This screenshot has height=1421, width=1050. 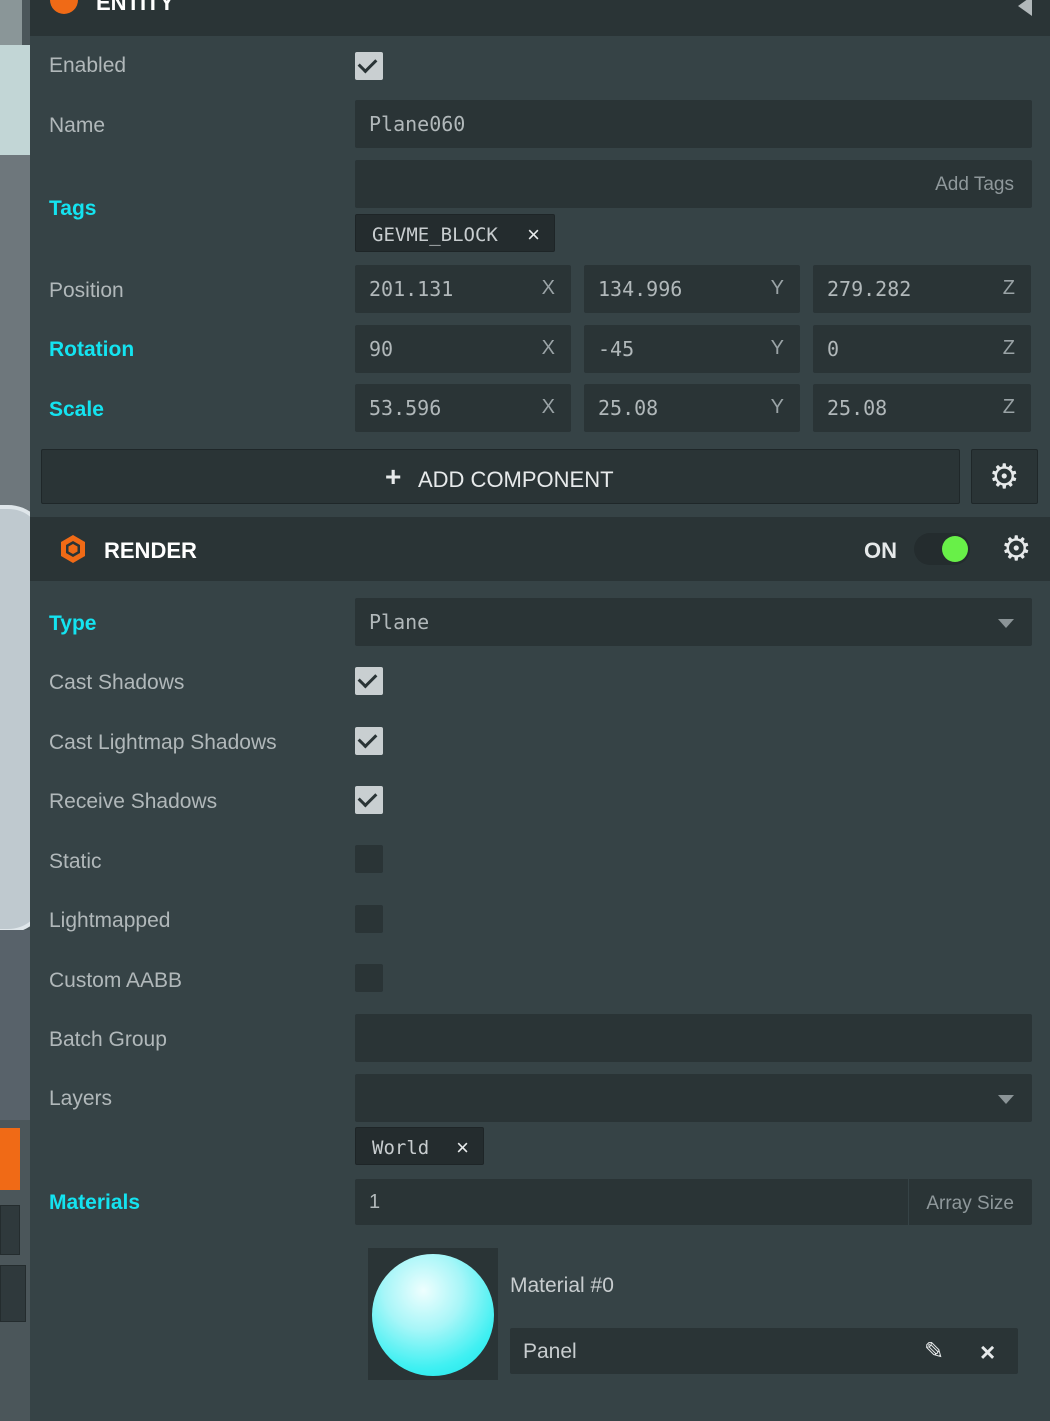 What do you see at coordinates (970, 1203) in the screenshot?
I see `array-size-label: Array Size` at bounding box center [970, 1203].